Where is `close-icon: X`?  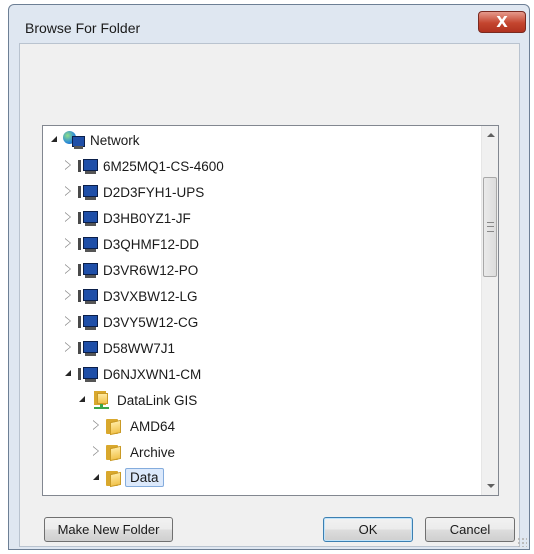 close-icon: X is located at coordinates (502, 22).